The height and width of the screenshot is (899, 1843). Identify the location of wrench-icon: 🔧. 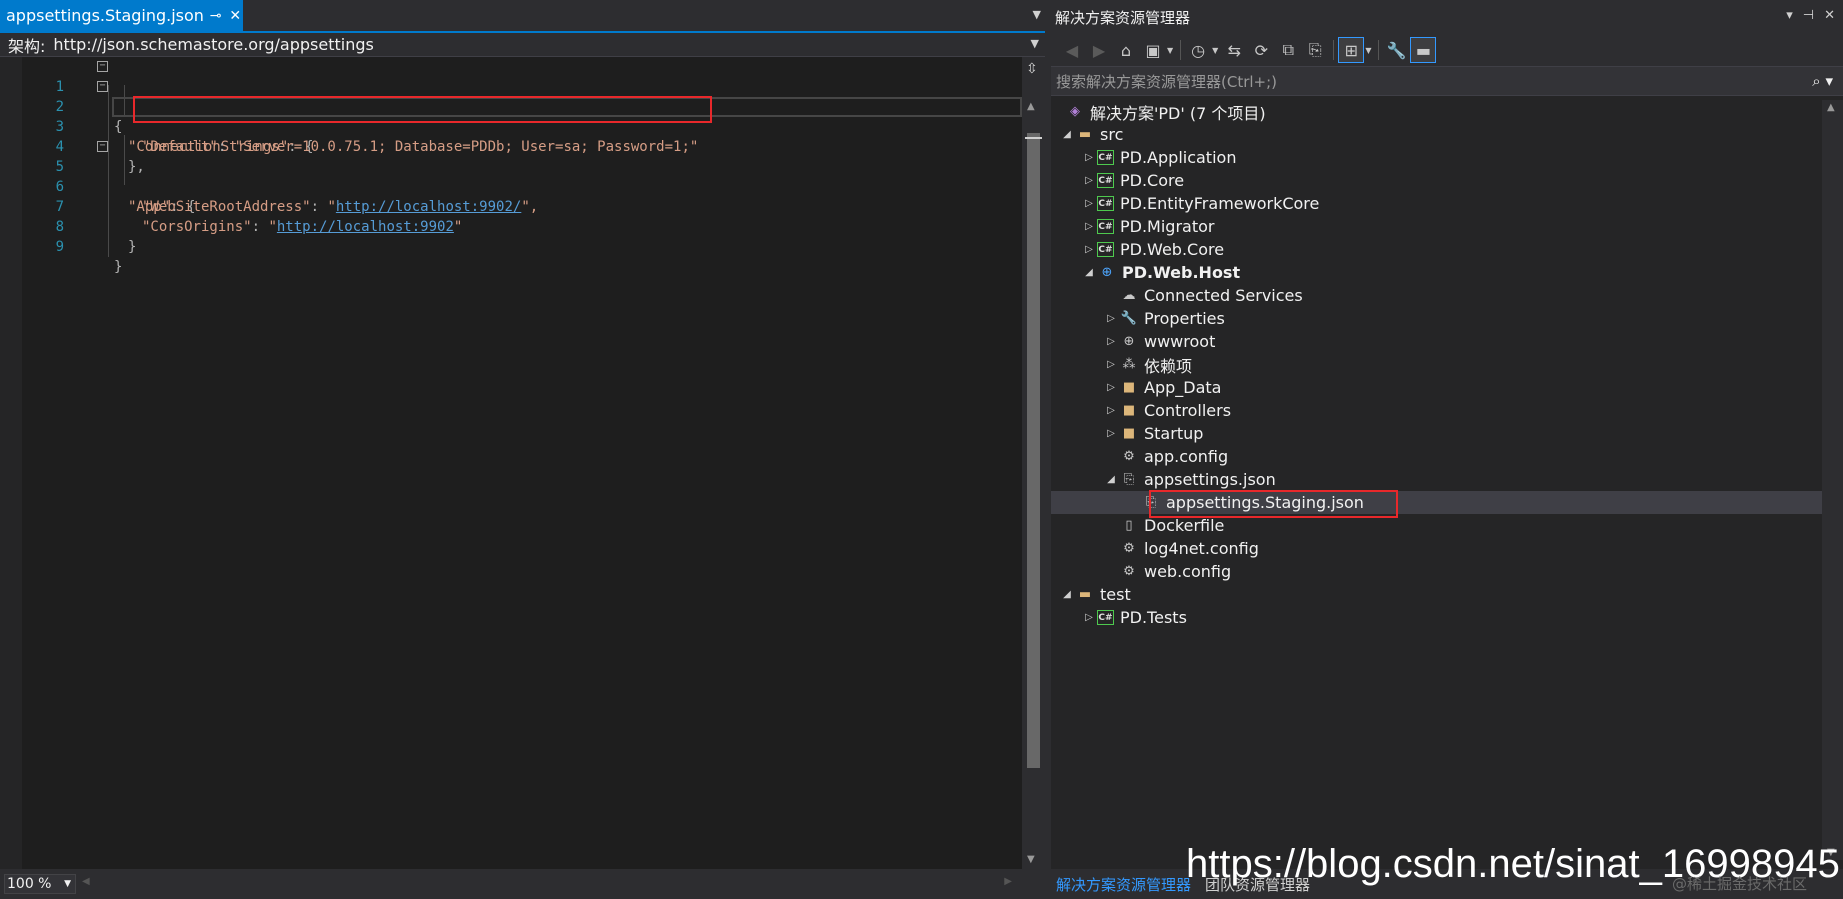
(1129, 318).